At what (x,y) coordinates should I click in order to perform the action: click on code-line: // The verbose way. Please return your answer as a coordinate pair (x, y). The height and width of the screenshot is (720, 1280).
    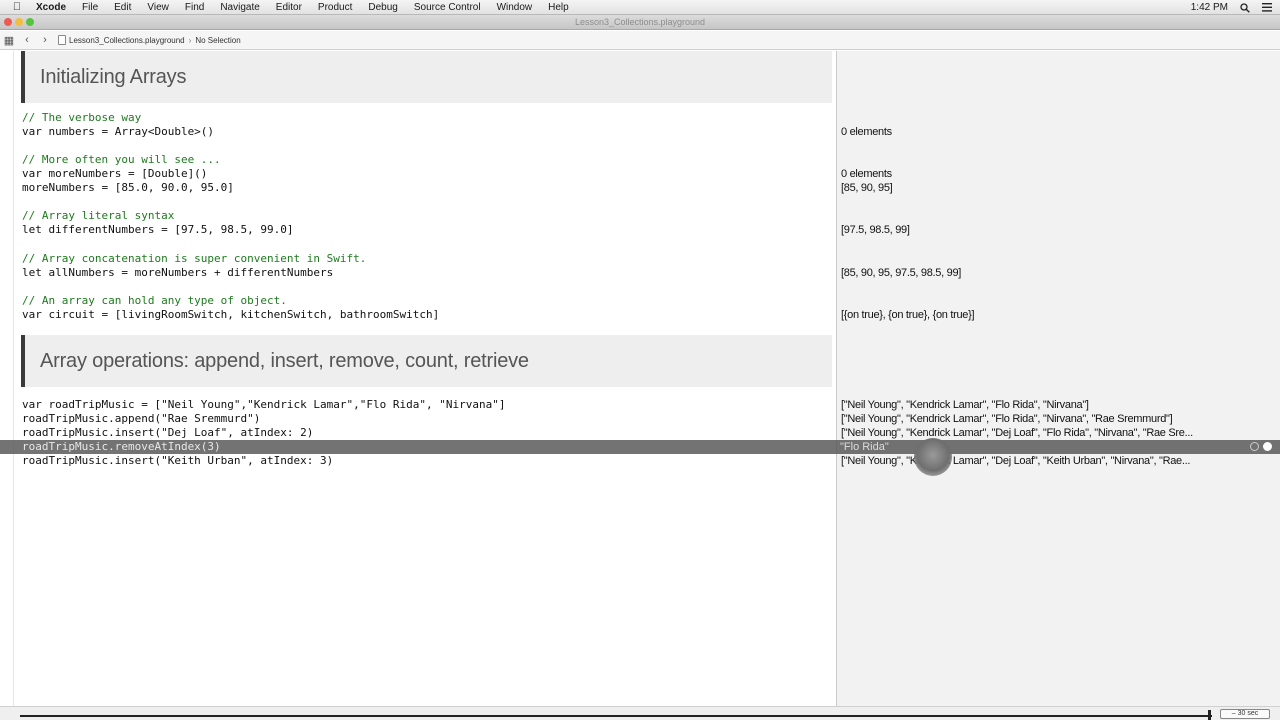
    Looking at the image, I should click on (81, 118).